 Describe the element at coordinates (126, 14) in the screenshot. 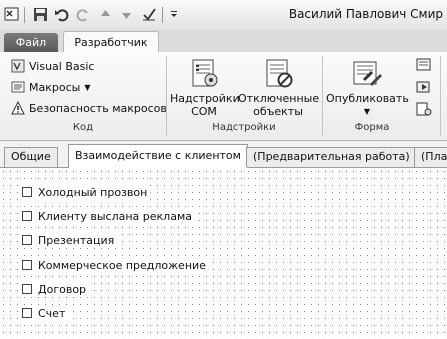

I see `down-arrow-icon` at that location.